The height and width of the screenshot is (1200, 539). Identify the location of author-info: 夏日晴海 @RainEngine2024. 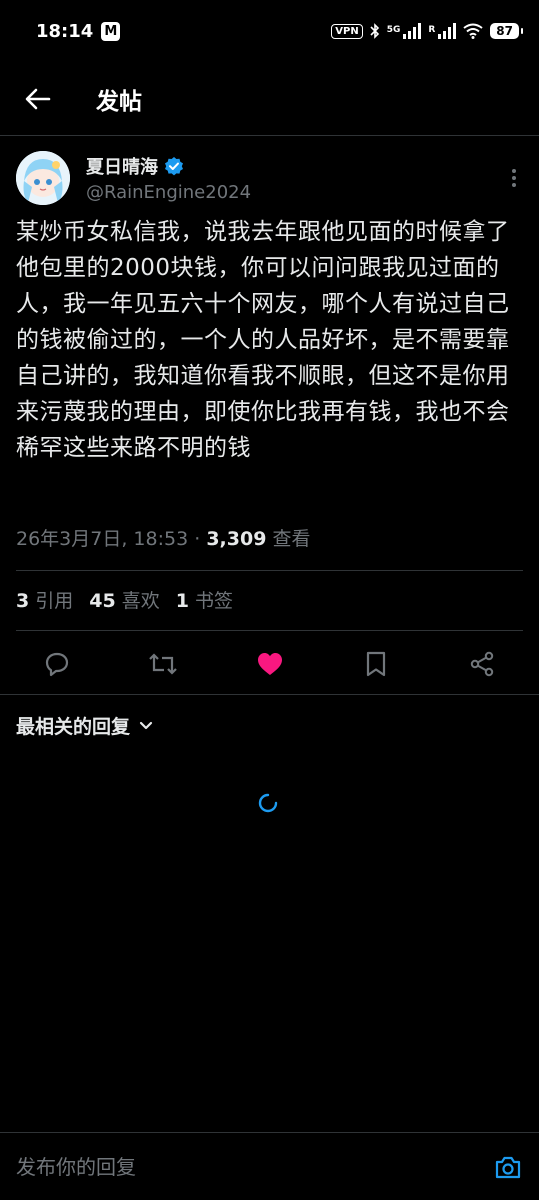
(168, 178).